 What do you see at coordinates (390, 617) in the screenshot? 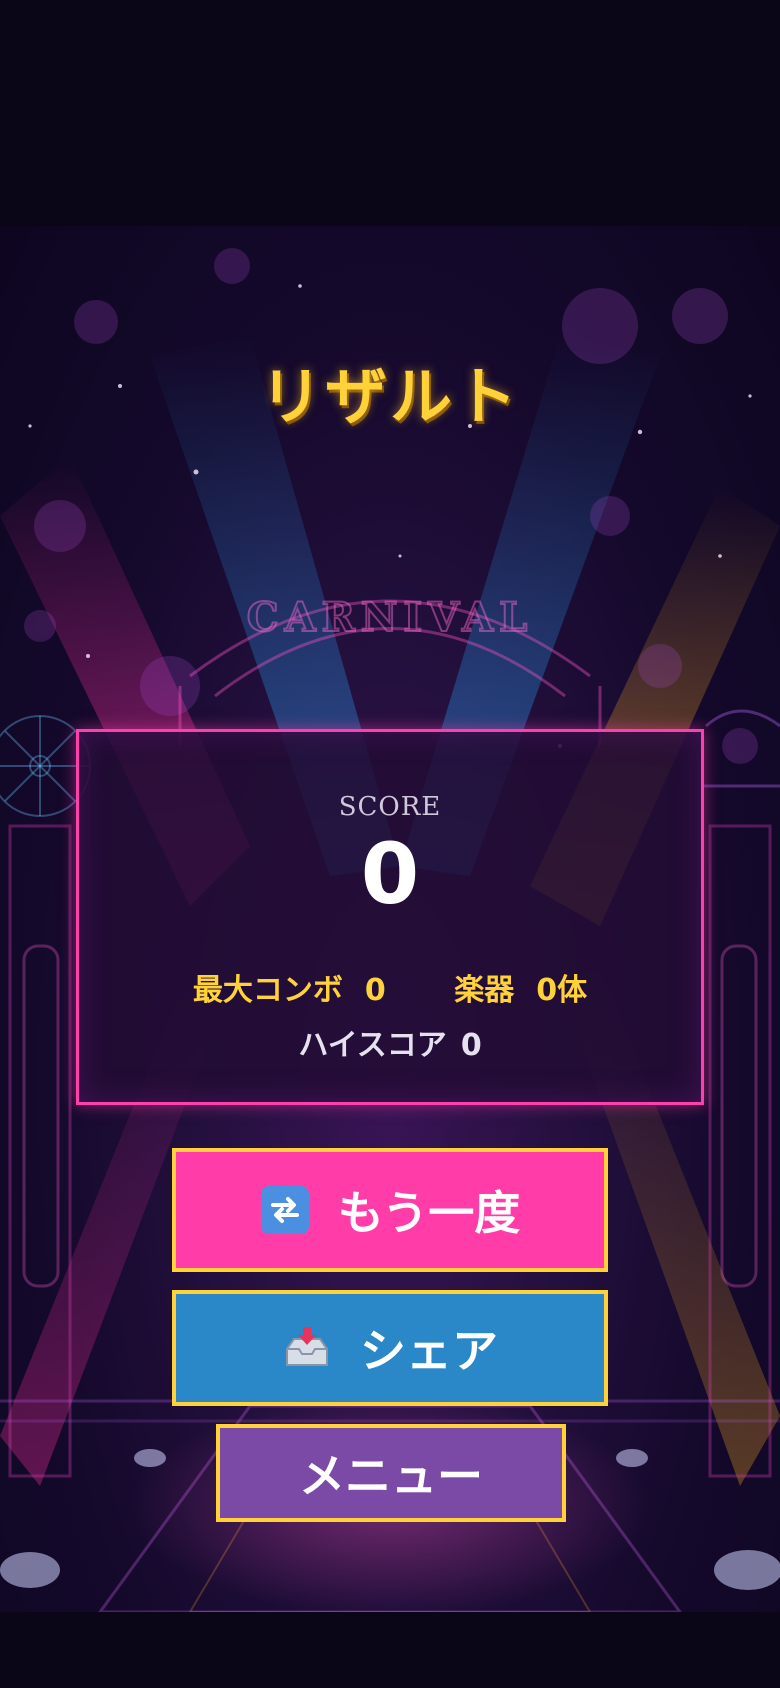
I see `carnival-sign-text: CARNIVAL` at bounding box center [390, 617].